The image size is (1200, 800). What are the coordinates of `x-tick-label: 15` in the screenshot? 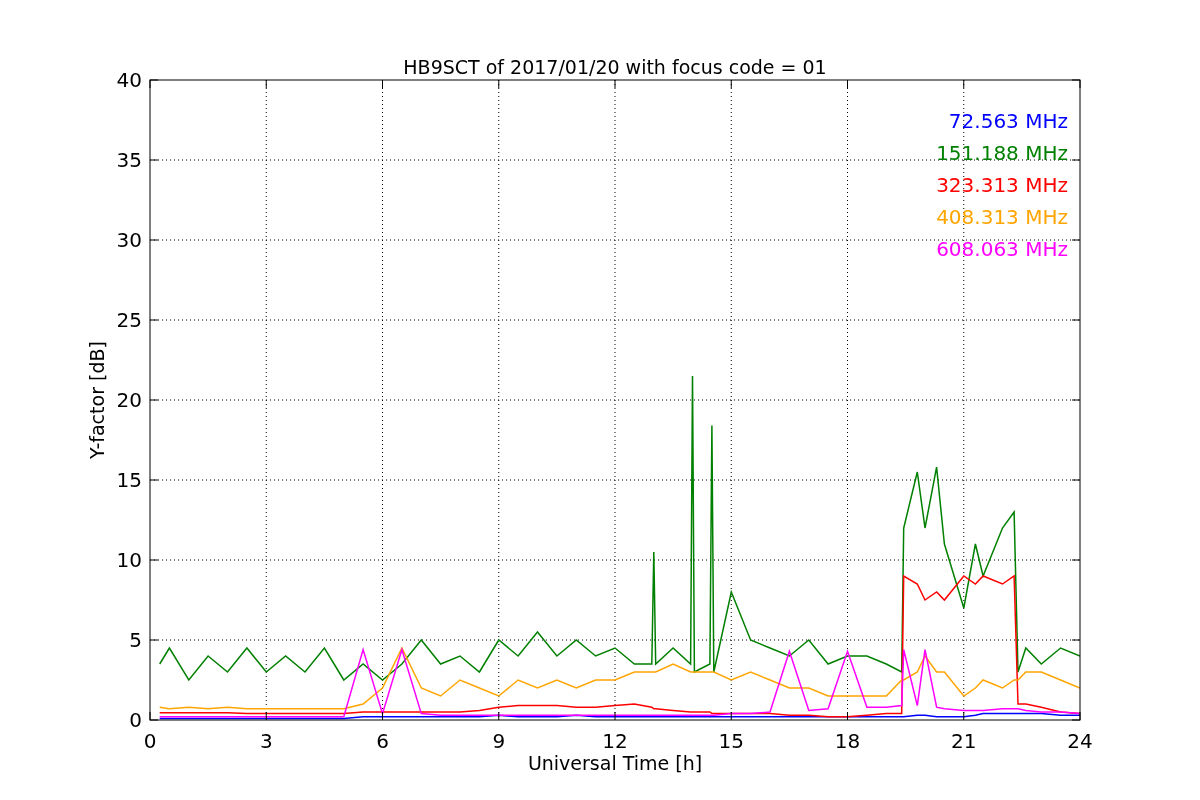 It's located at (731, 741).